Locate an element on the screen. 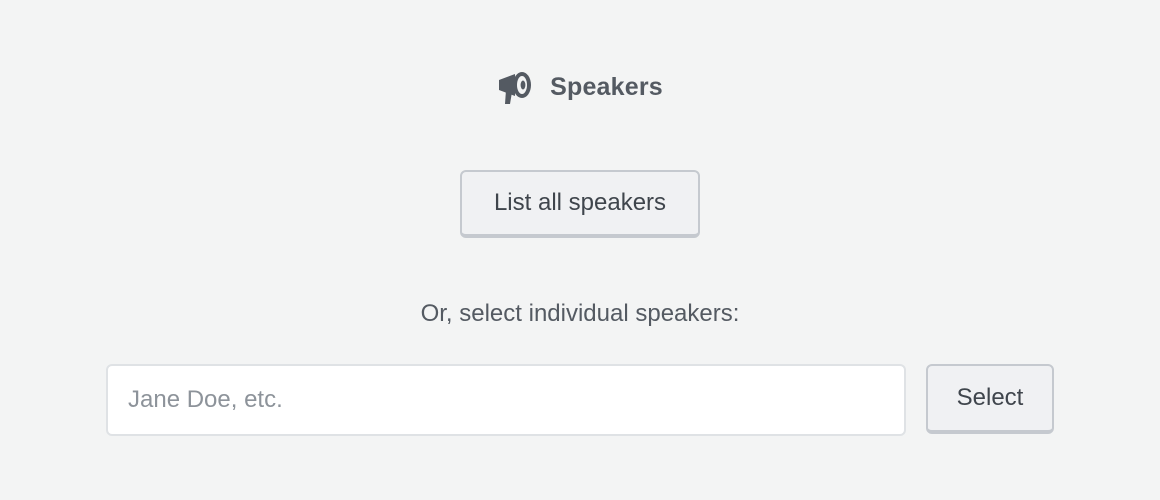  speaker-search-input is located at coordinates (506, 400).